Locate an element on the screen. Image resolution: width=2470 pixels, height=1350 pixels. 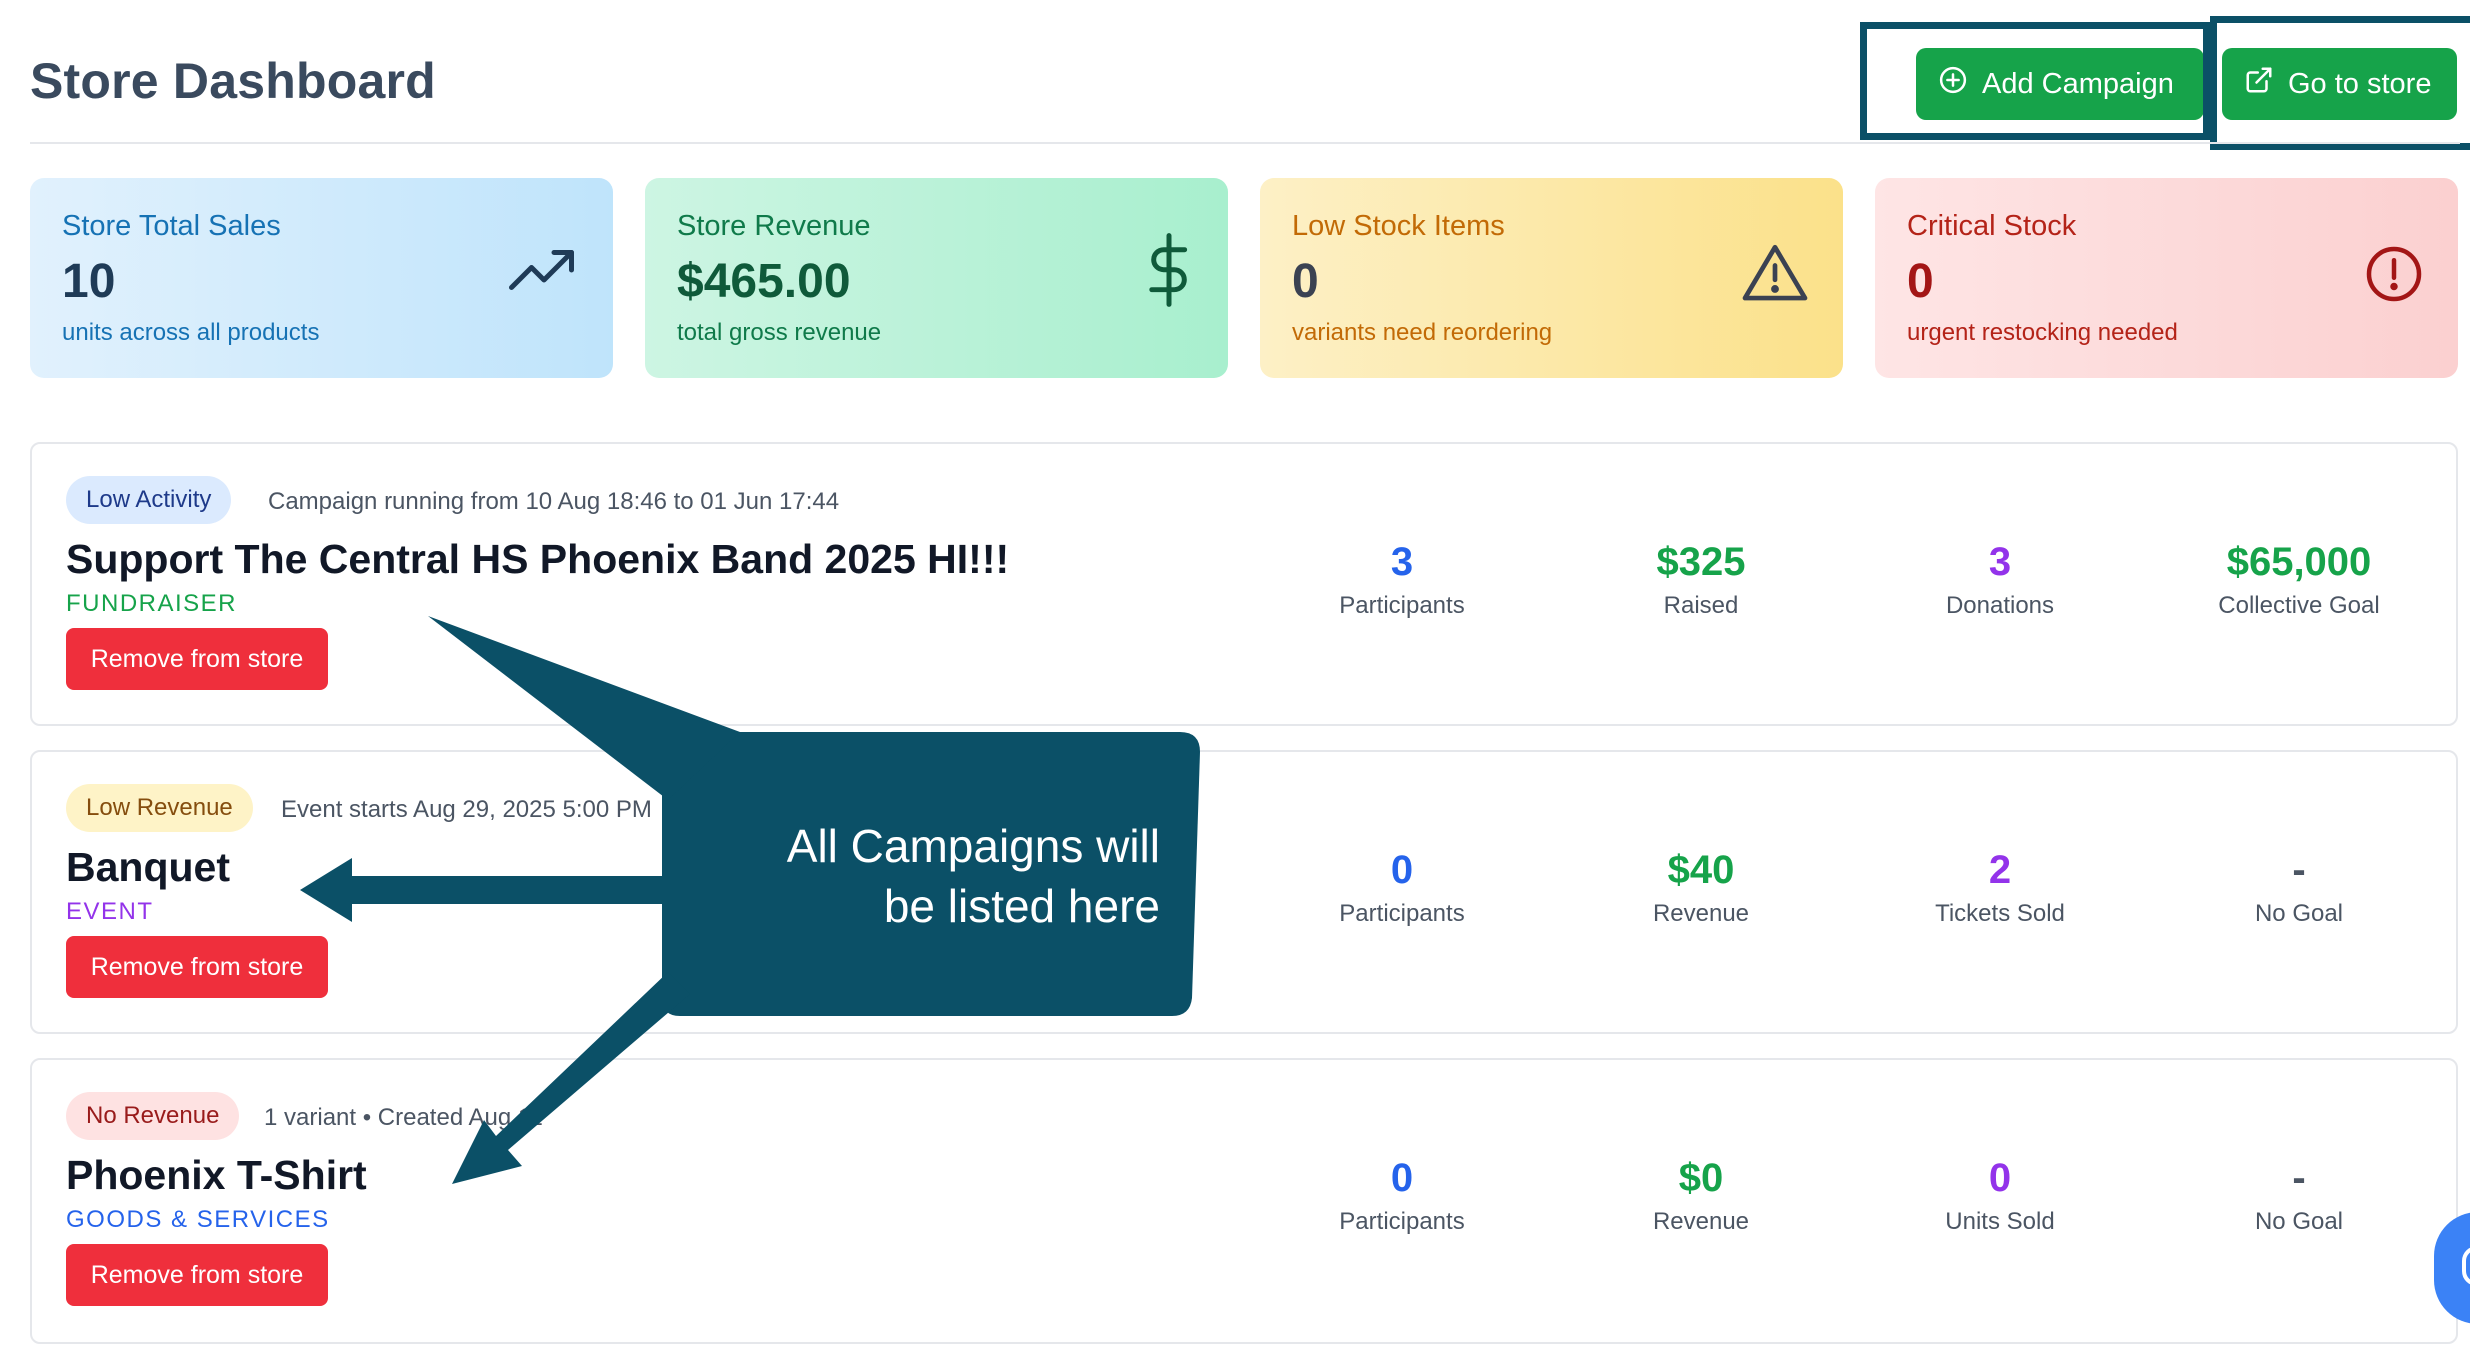
annotation-text: All Campaigns will be listed here is located at coordinates (925, 876).